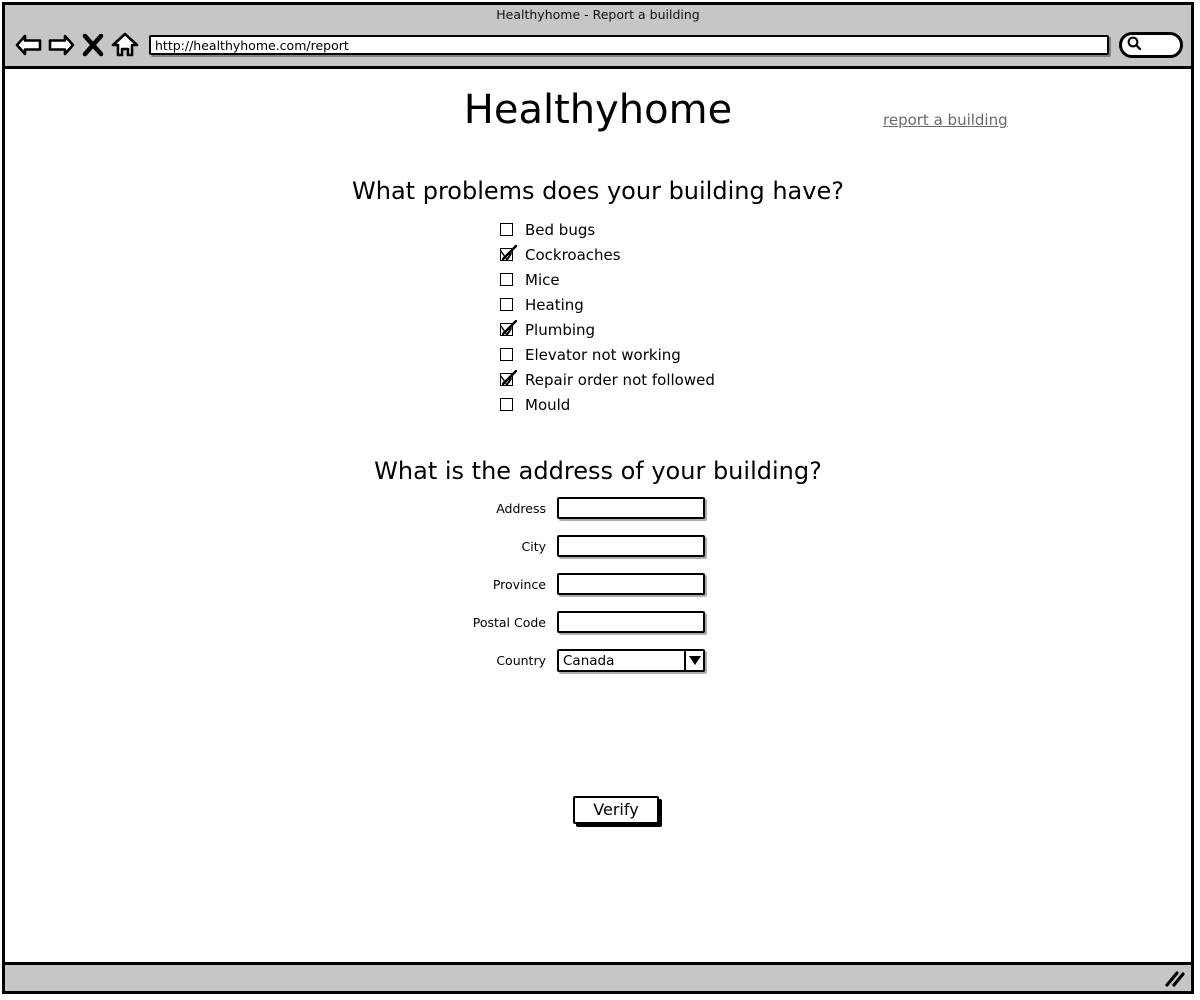  I want to click on postal-code-label: Postal Code, so click(509, 622).